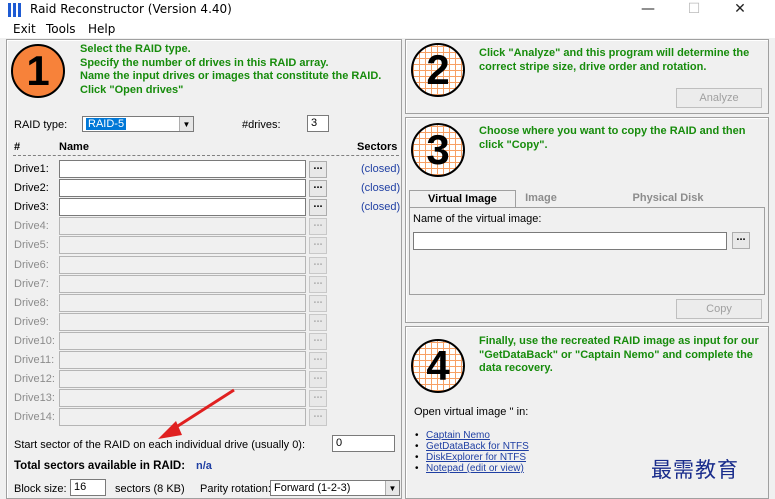 This screenshot has width=775, height=499. What do you see at coordinates (206, 155) in the screenshot?
I see `header-divider` at bounding box center [206, 155].